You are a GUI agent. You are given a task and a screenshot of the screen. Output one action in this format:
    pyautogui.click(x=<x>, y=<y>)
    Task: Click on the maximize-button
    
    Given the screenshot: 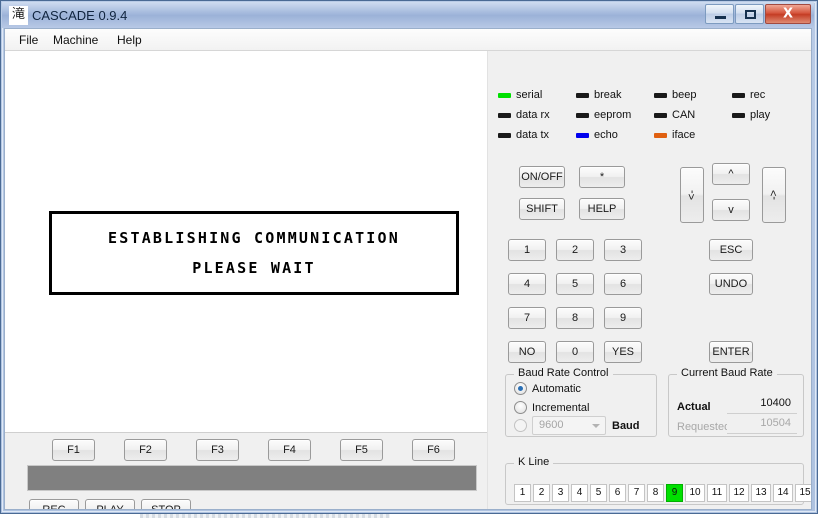 What is the action you would take?
    pyautogui.click(x=749, y=14)
    